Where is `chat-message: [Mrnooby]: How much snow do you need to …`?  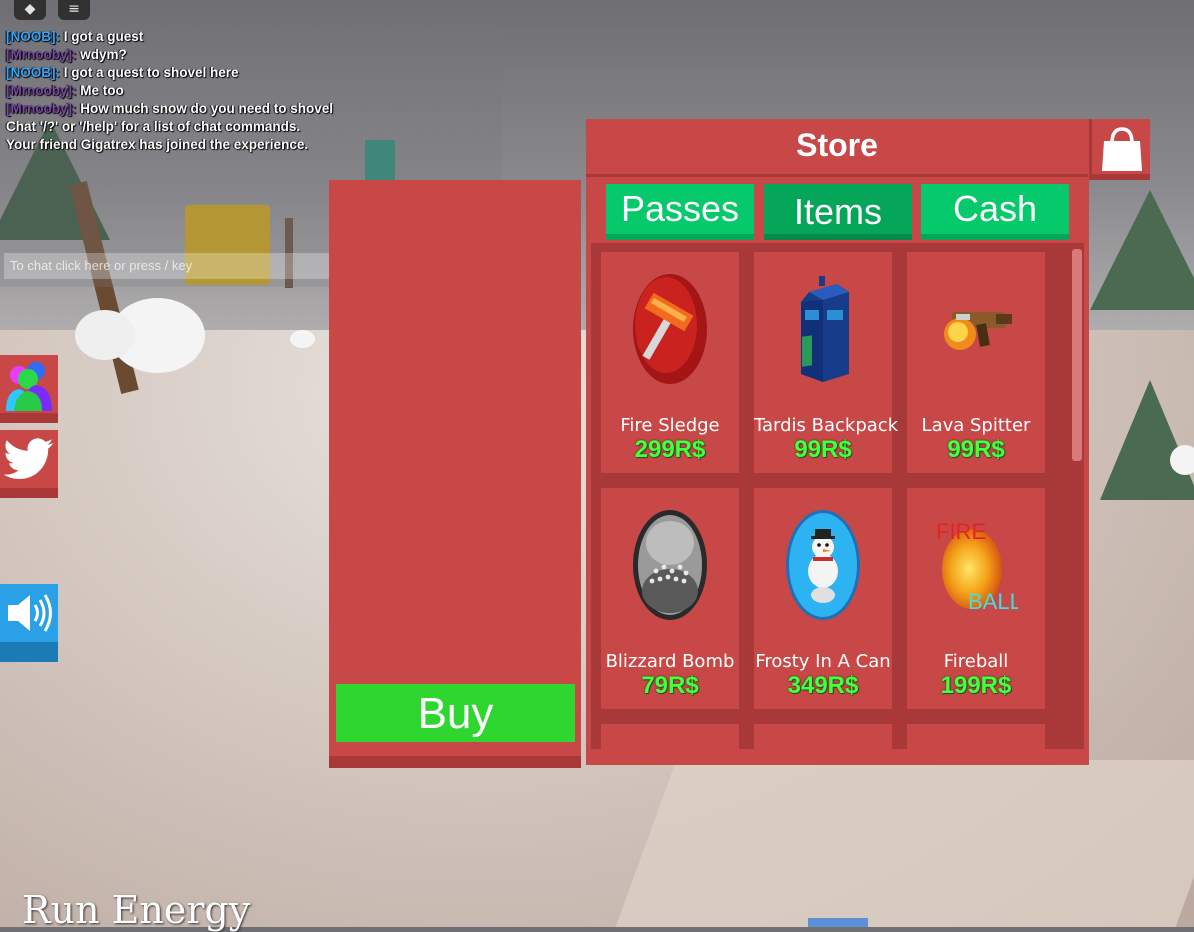 chat-message: [Mrnooby]: How much snow do you need to … is located at coordinates (254, 109).